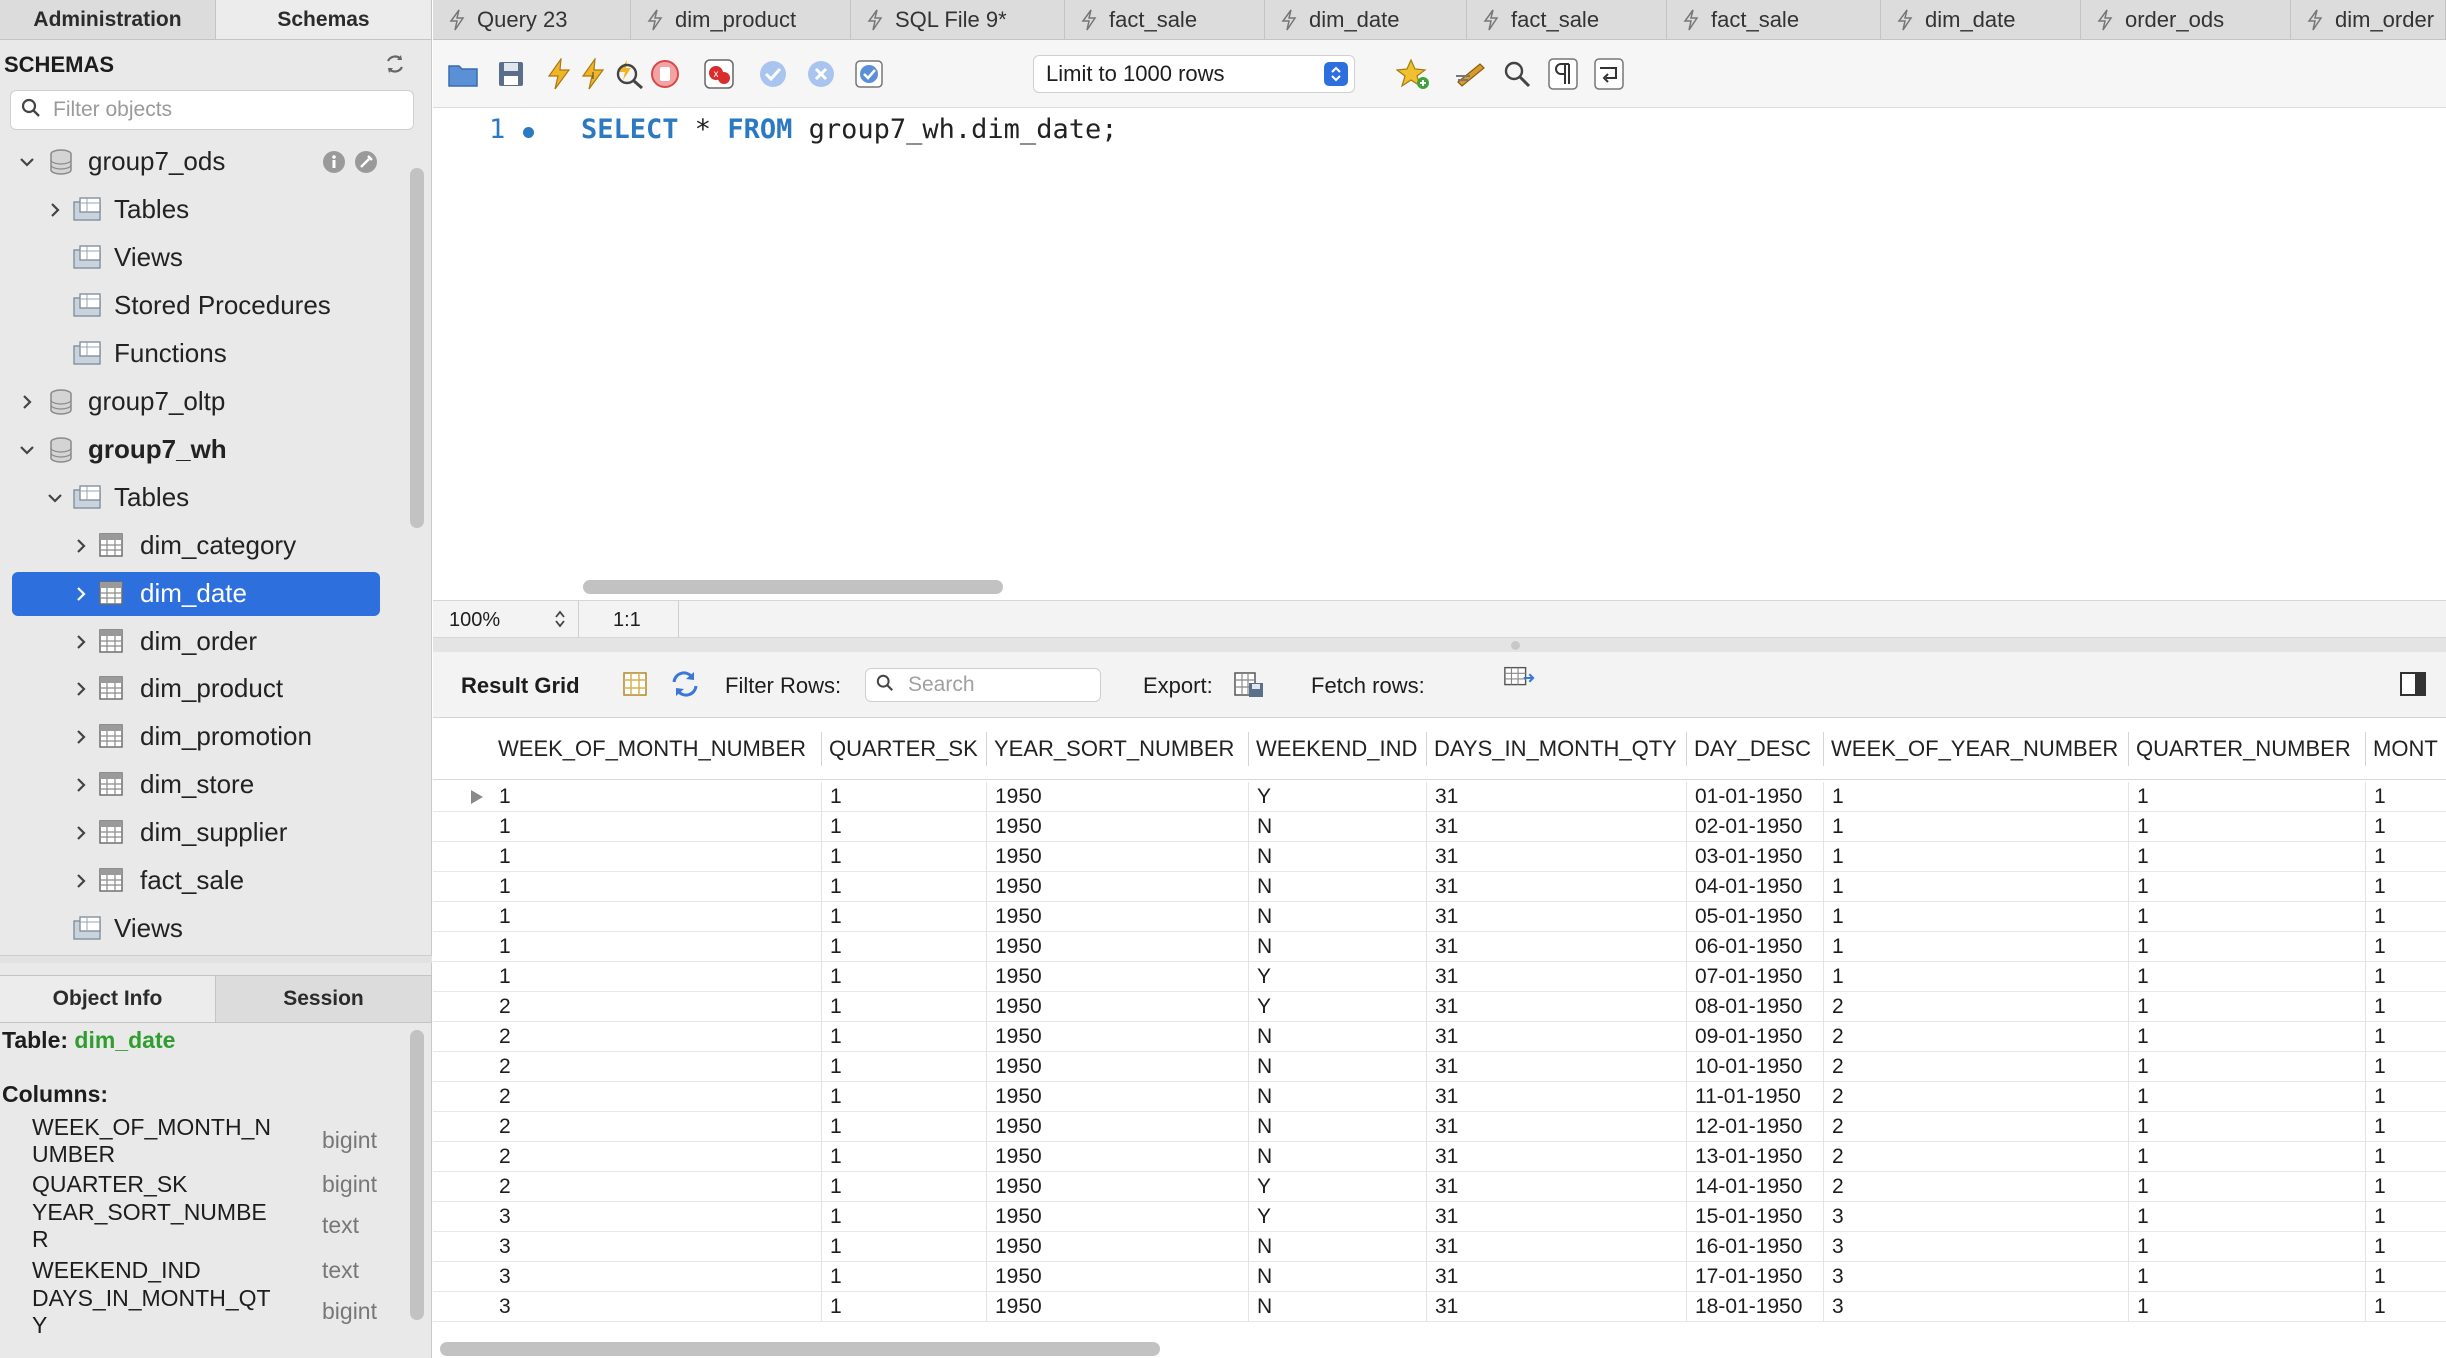 This screenshot has width=2446, height=1358. What do you see at coordinates (1439, 887) in the screenshot?
I see `table-row: 1 1 1950 N 31 04-01-1950 1 1 1` at bounding box center [1439, 887].